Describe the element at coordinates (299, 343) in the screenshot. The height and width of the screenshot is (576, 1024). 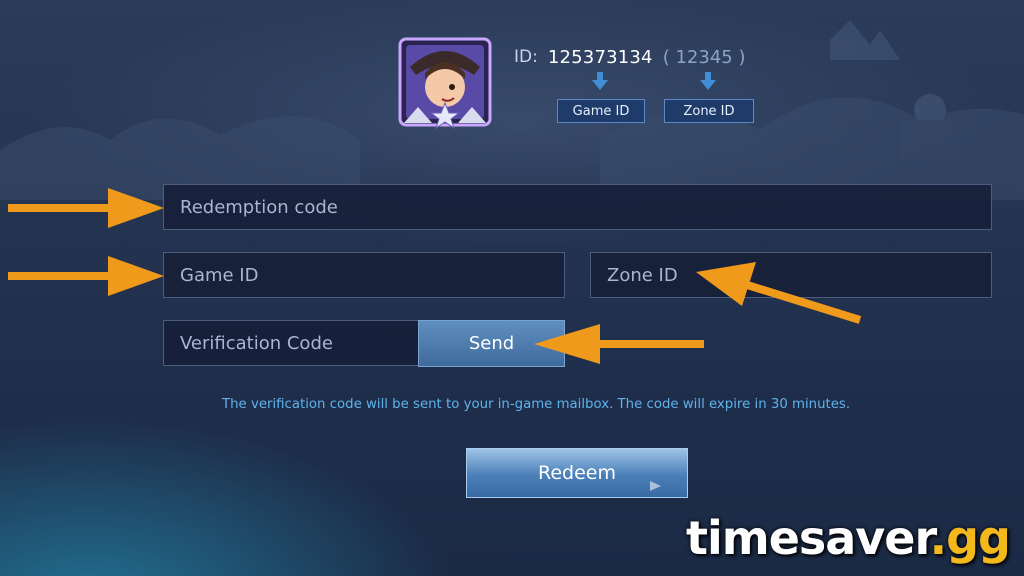
I see `verification-code-input` at that location.